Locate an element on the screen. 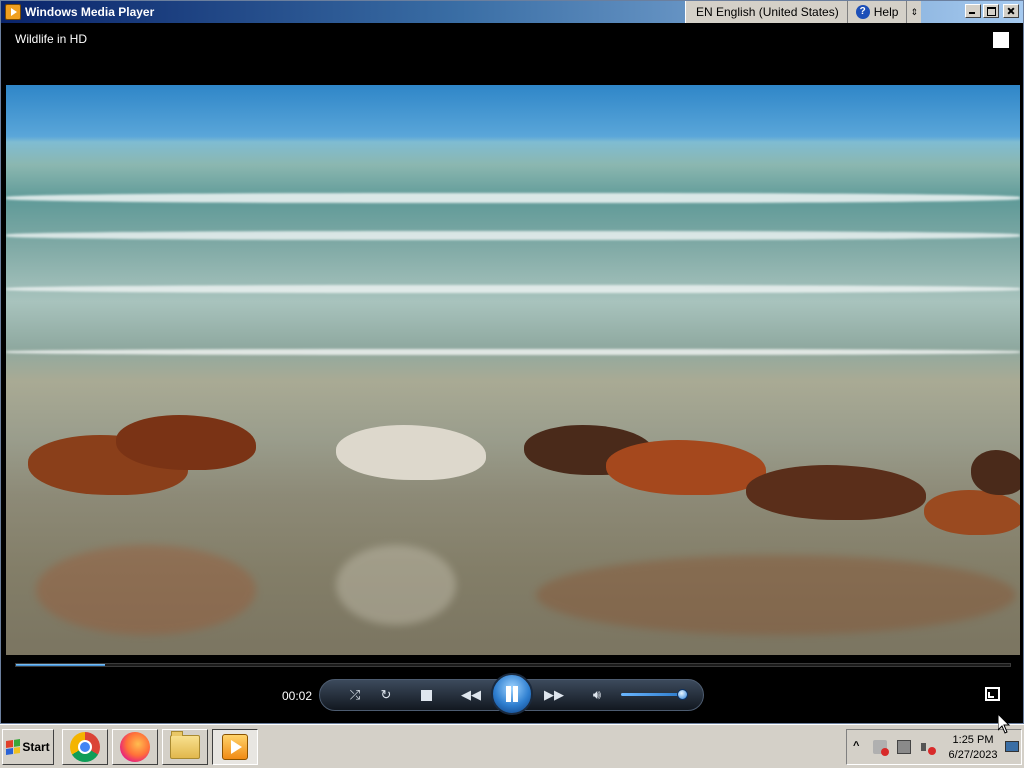 The image size is (1024, 768). system-tray: ^ 1:25 PM 6/27/2023 is located at coordinates (934, 747).